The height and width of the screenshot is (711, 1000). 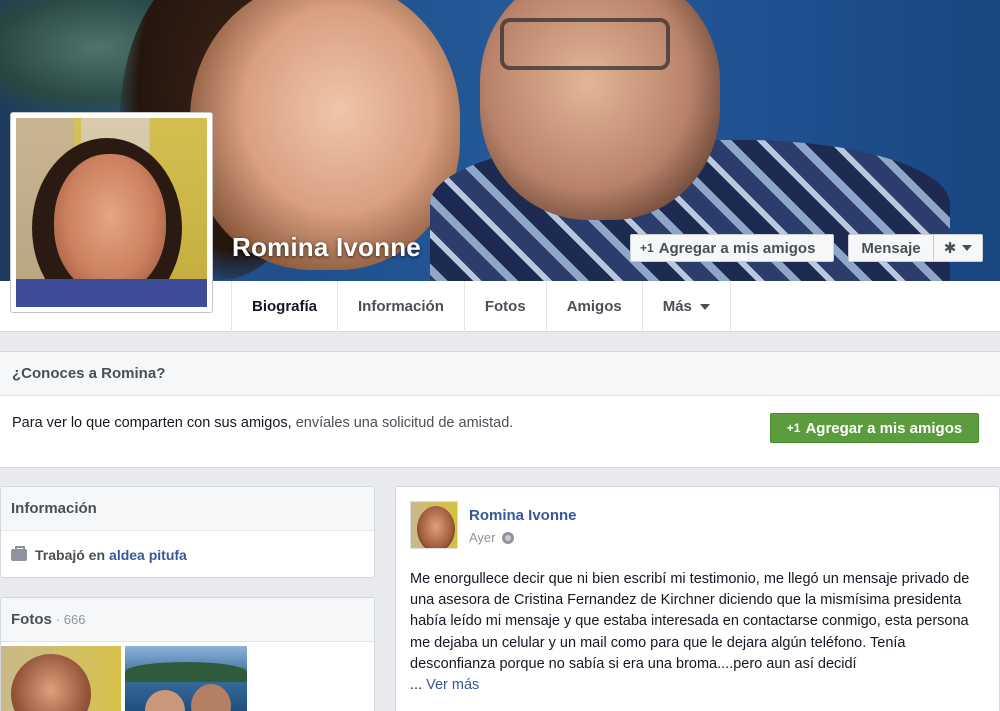 I want to click on thumb-face, so click(x=51, y=682).